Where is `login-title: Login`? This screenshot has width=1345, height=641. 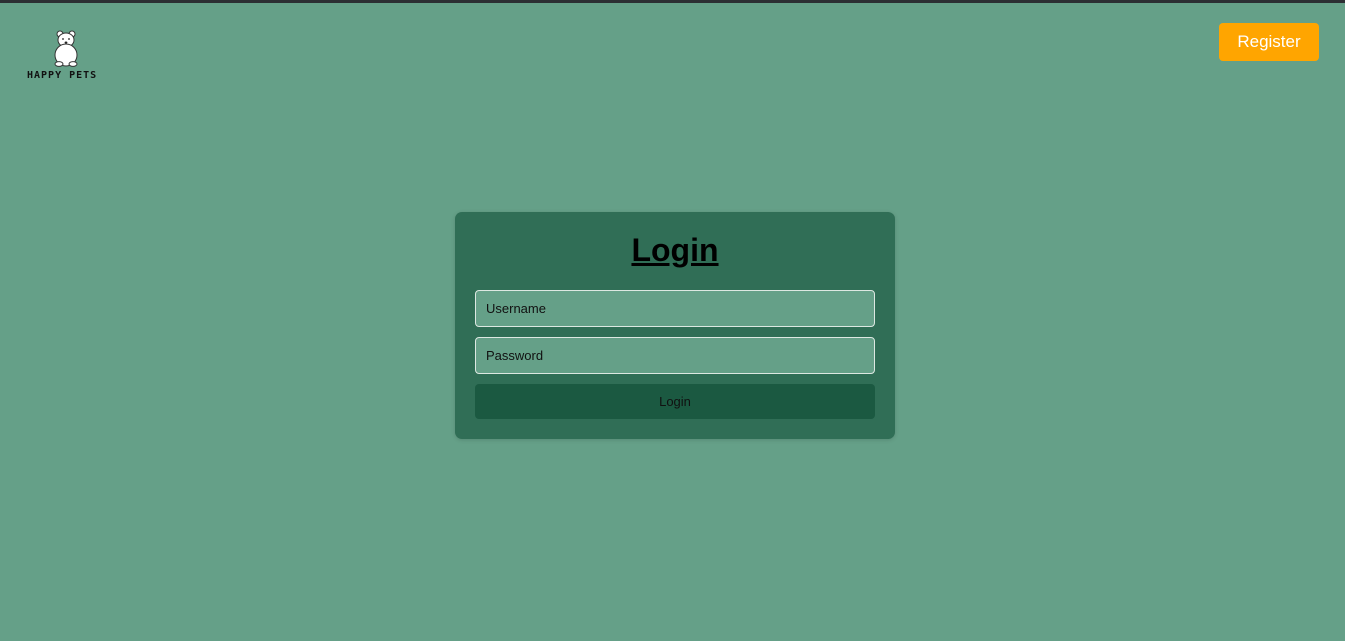 login-title: Login is located at coordinates (675, 250).